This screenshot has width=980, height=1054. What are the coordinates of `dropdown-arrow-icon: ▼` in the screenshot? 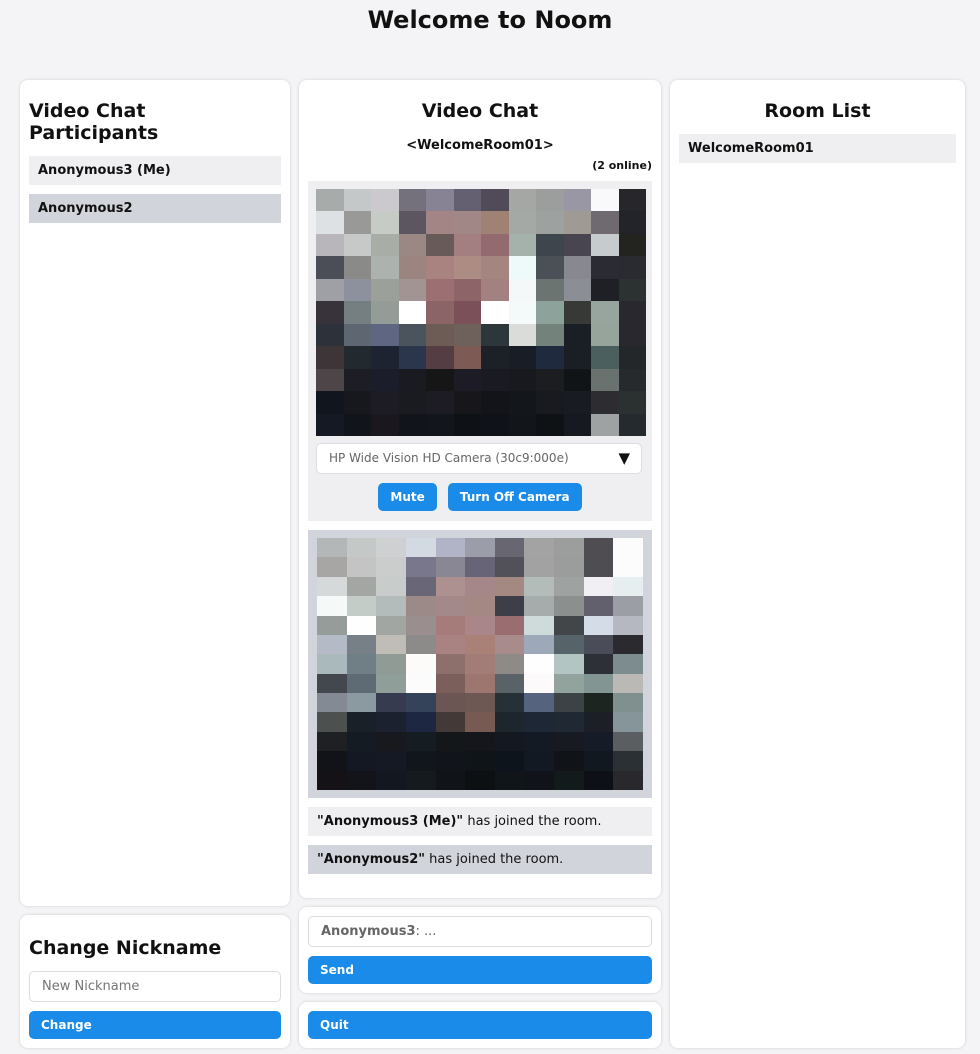 It's located at (624, 458).